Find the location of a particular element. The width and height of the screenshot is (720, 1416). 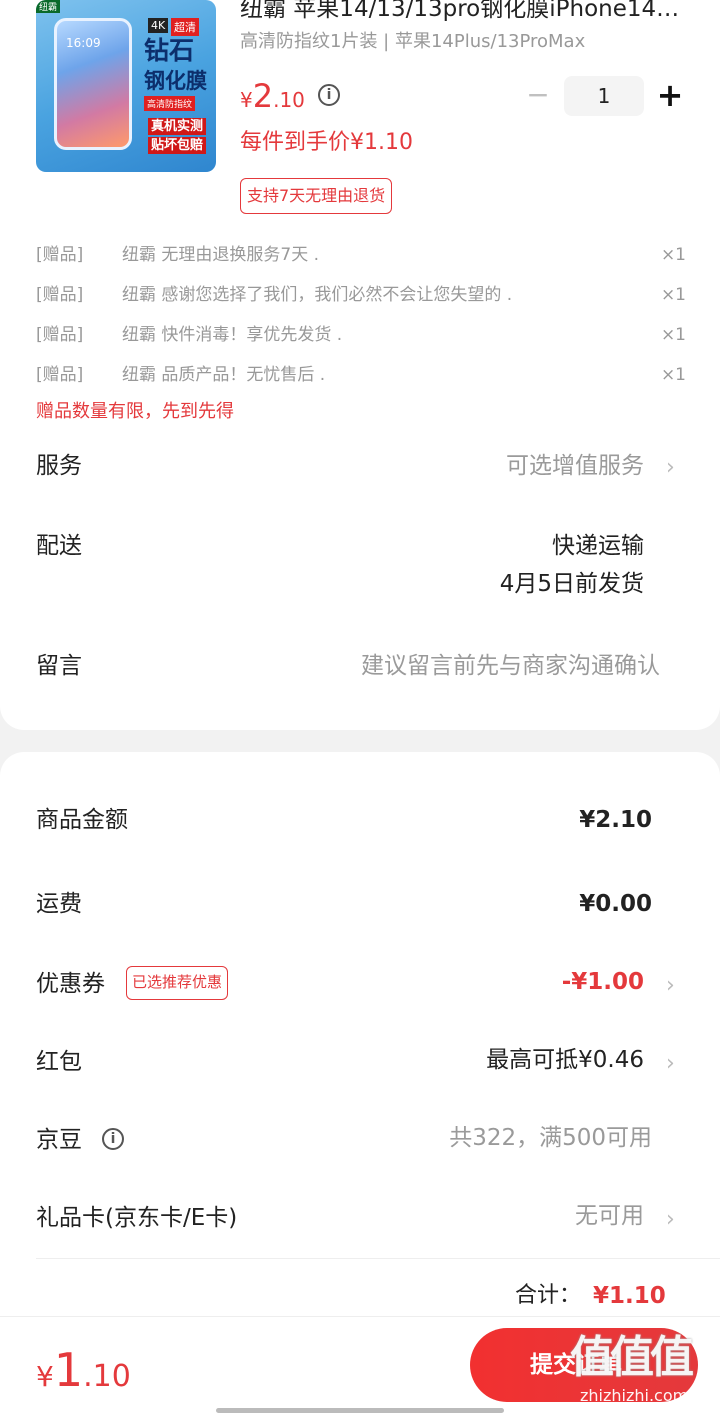

message-input: 建议留言前先与商家沟通确认 is located at coordinates (510, 666).